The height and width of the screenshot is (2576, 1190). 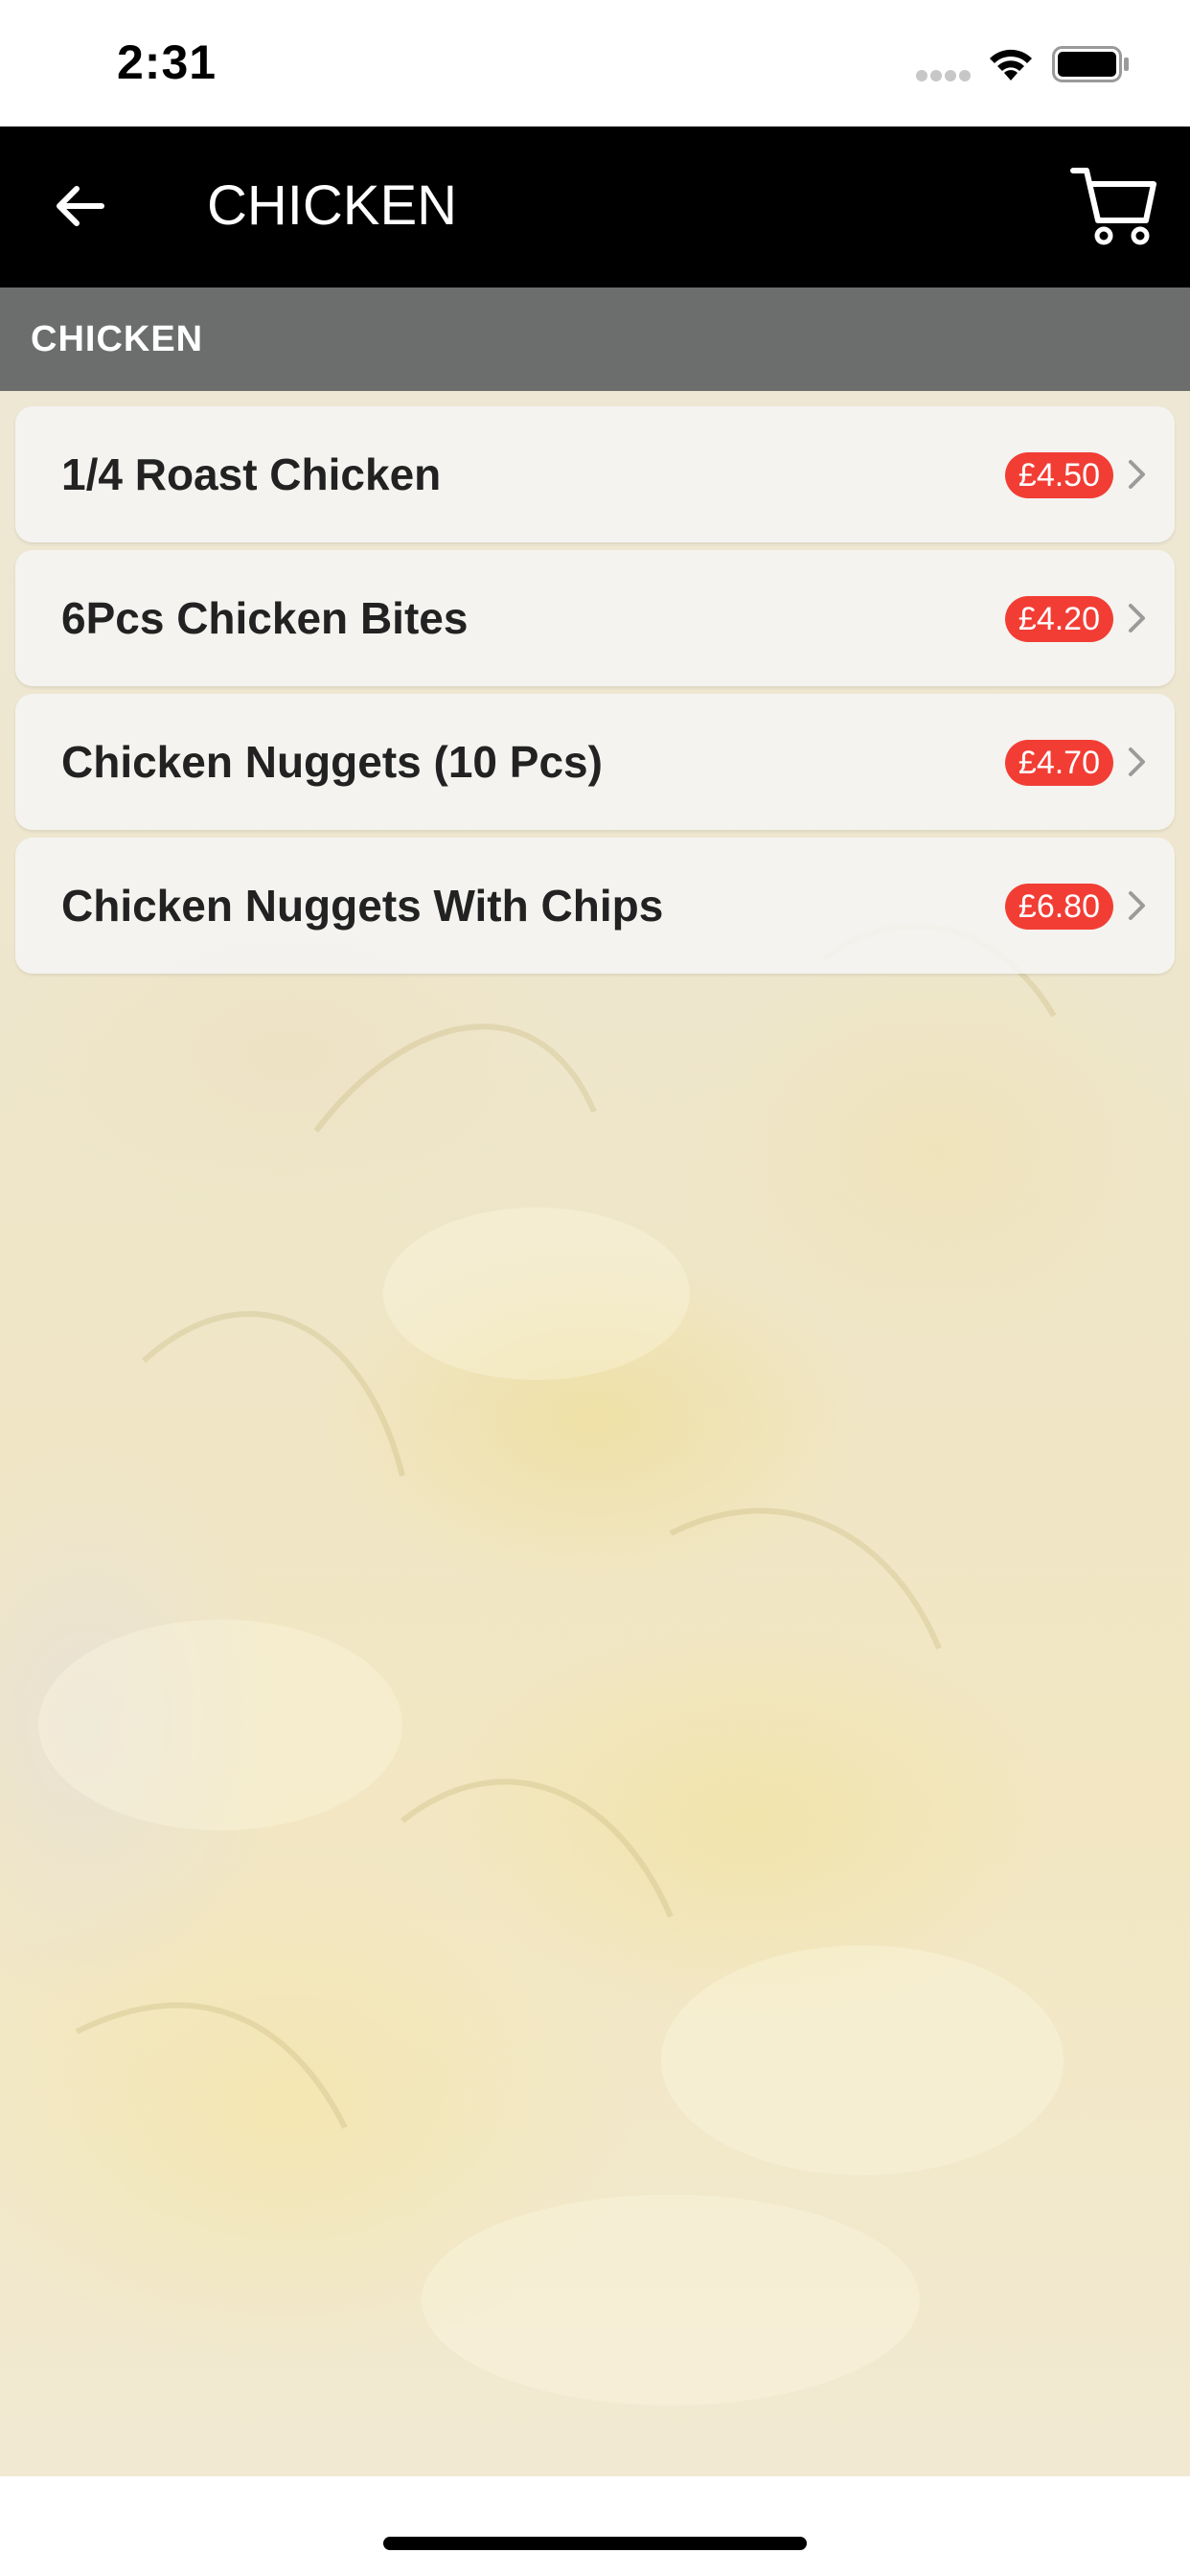 What do you see at coordinates (118, 339) in the screenshot?
I see `section-label: CHICKEN` at bounding box center [118, 339].